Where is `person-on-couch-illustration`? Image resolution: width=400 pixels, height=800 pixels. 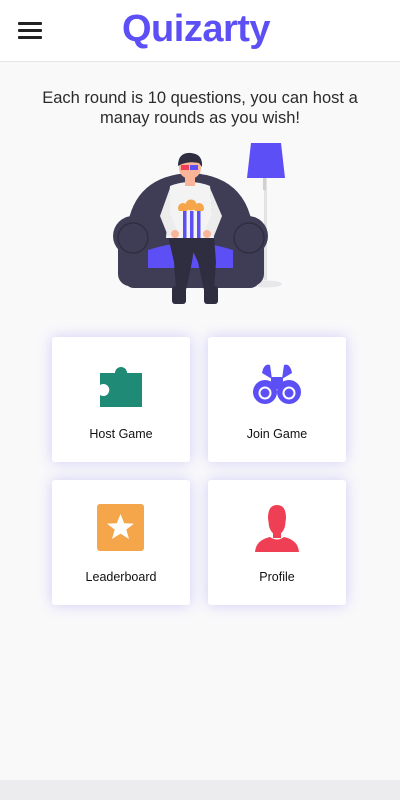 person-on-couch-illustration is located at coordinates (199, 223).